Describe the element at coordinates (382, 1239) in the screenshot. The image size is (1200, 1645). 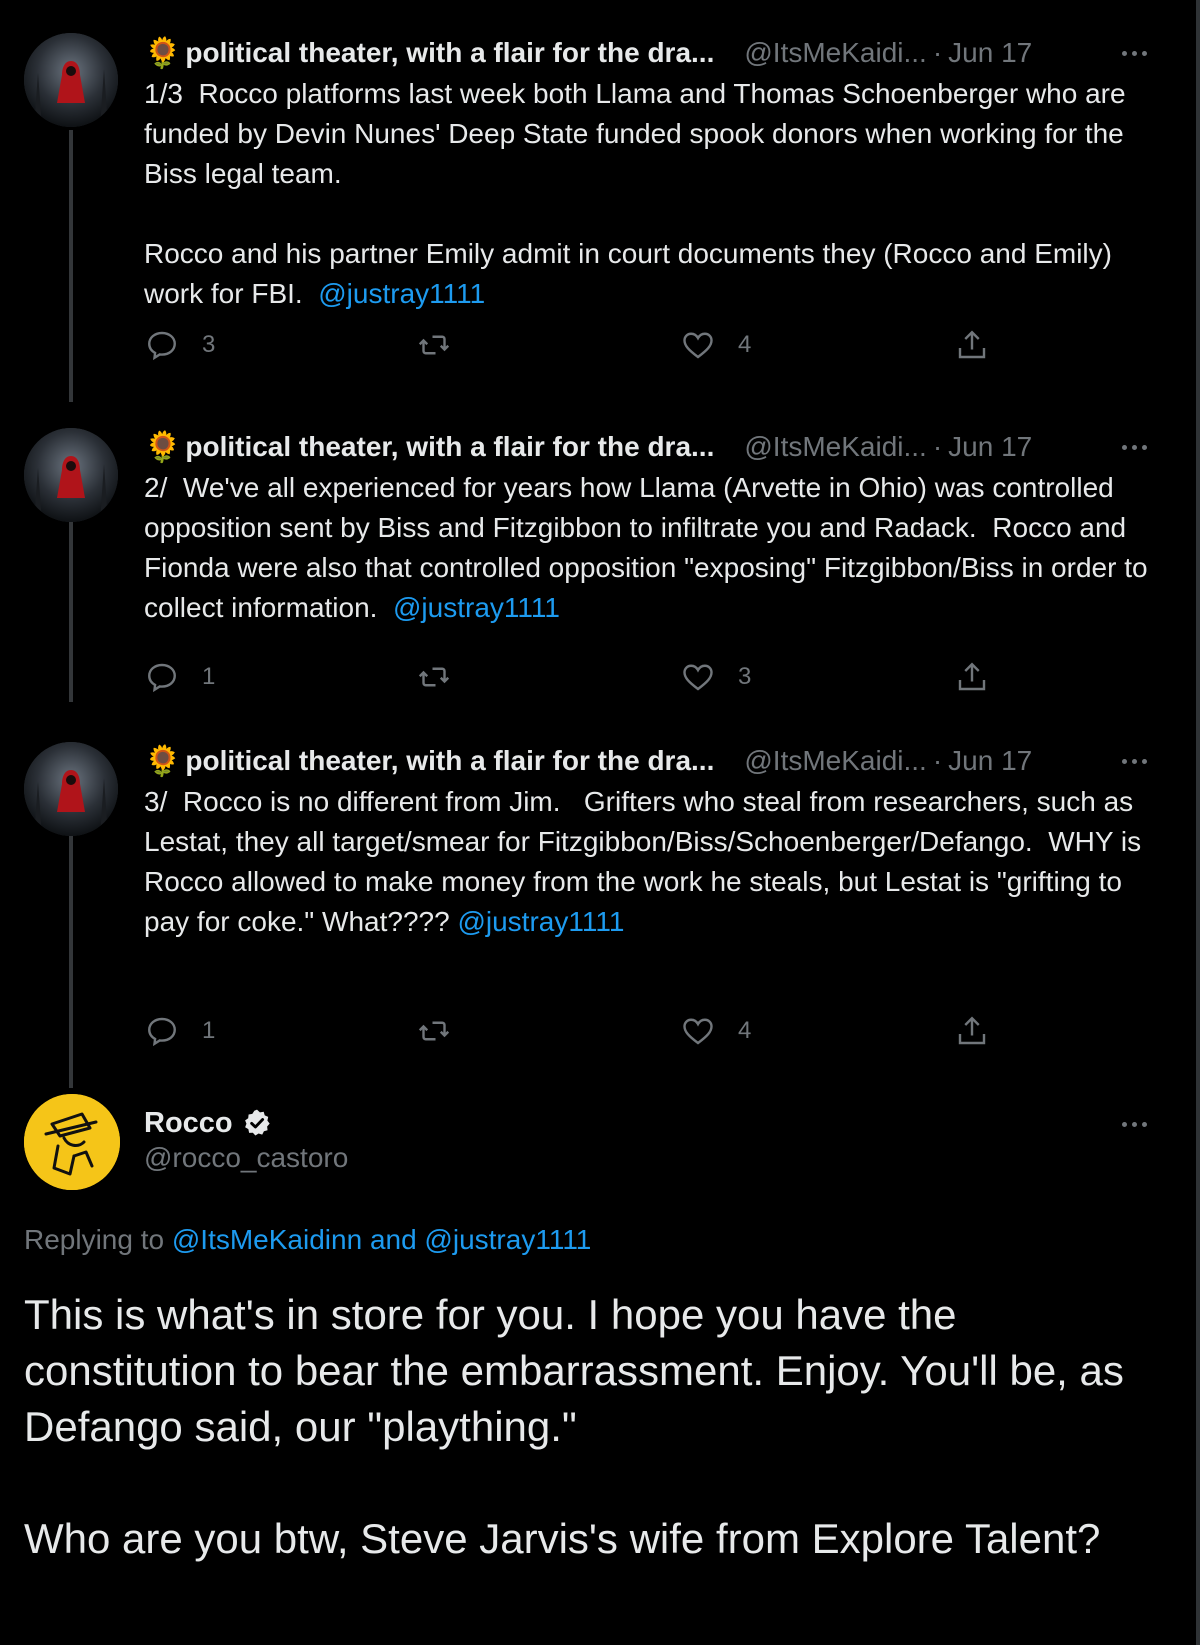
I see `replying-to-mentions: @ItsMeKaidinn and @justray1111` at that location.